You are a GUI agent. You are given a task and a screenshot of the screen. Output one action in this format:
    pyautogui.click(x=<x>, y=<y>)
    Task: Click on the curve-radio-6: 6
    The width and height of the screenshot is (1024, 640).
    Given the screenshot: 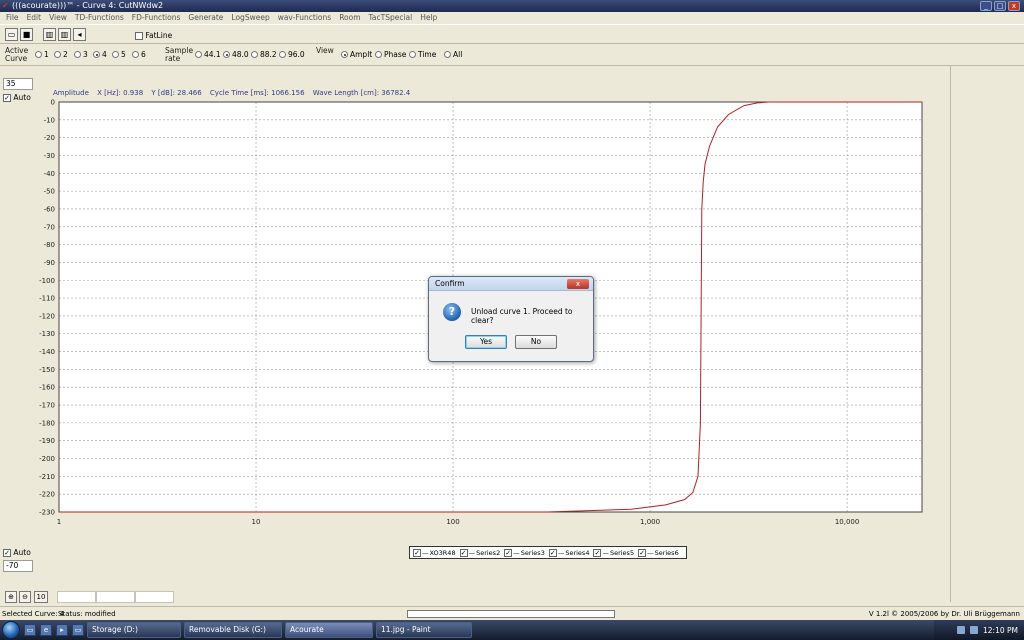 What is the action you would take?
    pyautogui.click(x=139, y=54)
    